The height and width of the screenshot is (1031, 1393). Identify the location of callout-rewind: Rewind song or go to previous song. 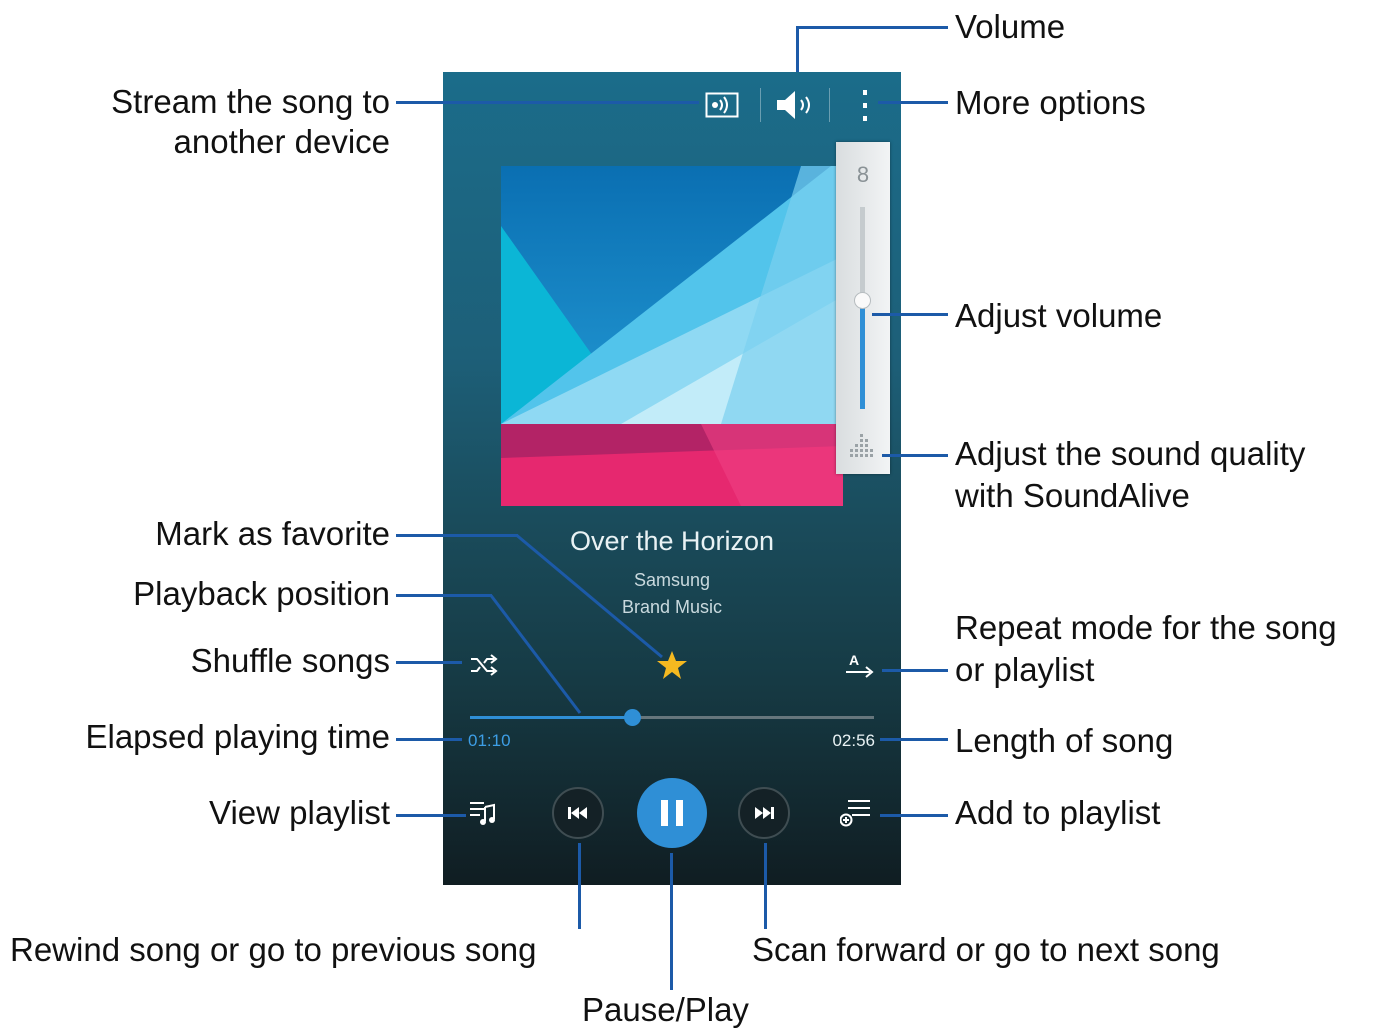
(273, 949).